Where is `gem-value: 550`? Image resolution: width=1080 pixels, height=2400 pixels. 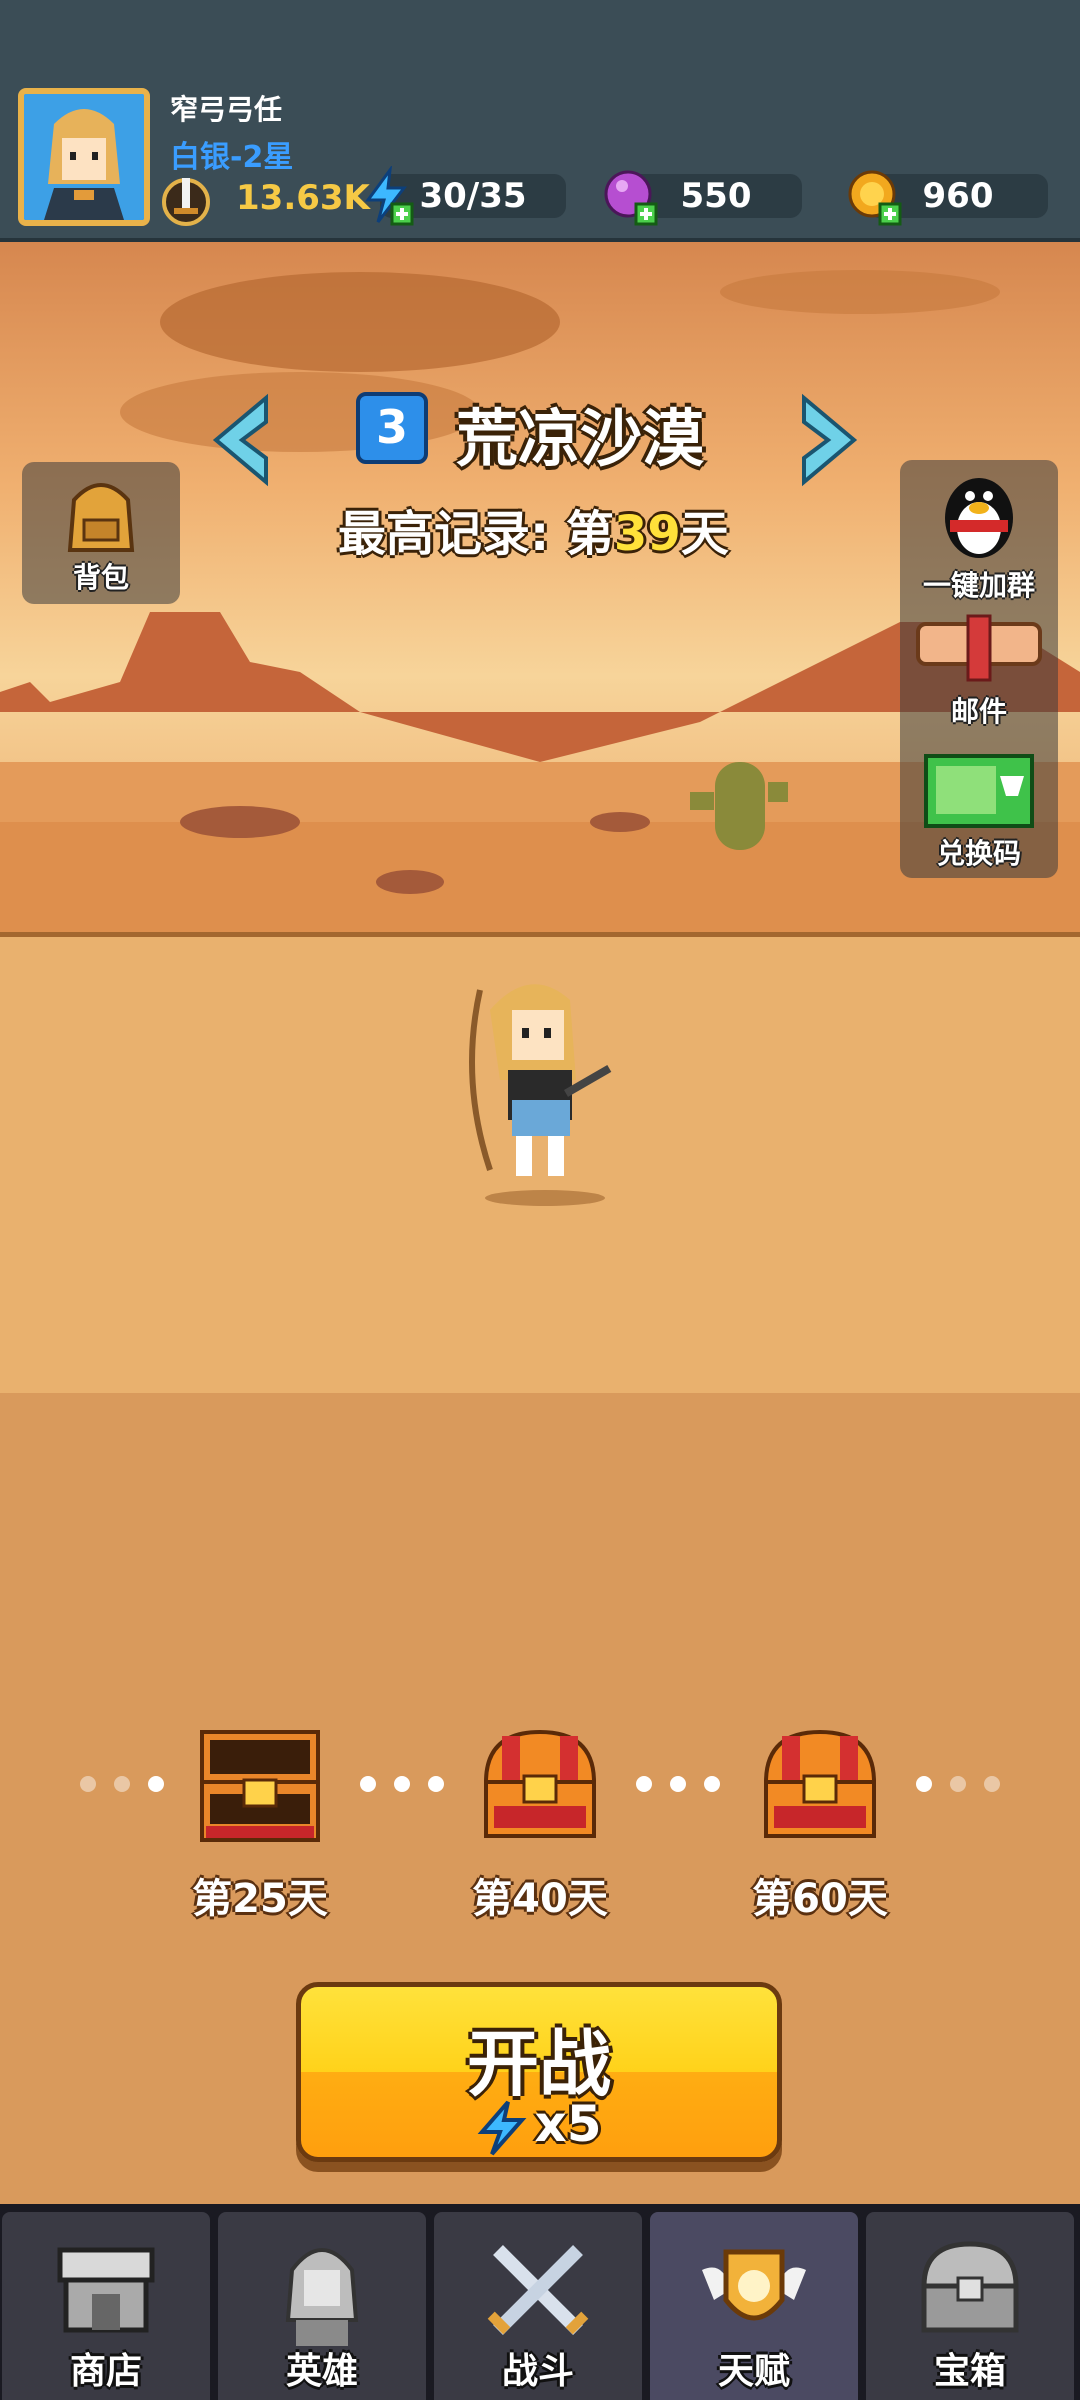
gem-value: 550 is located at coordinates (716, 196).